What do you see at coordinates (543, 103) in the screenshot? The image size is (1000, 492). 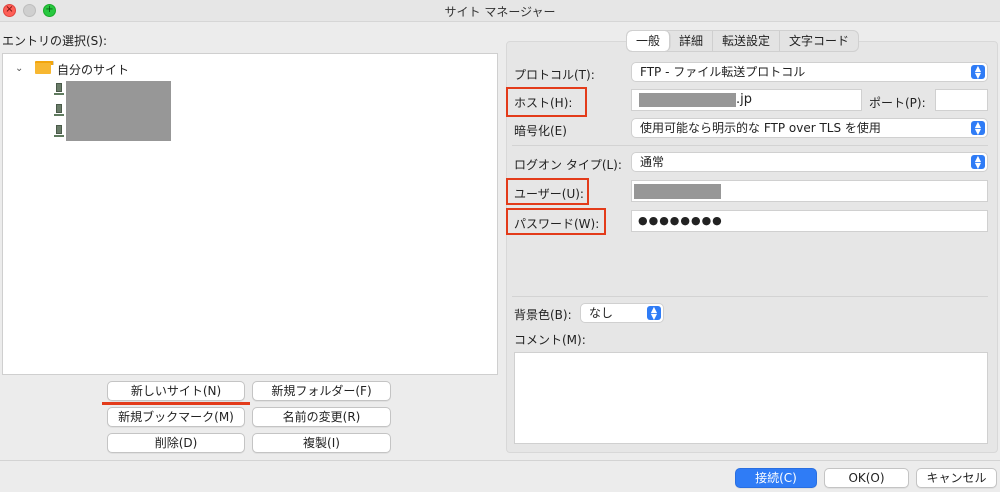 I see `host-label: ホスト(H):` at bounding box center [543, 103].